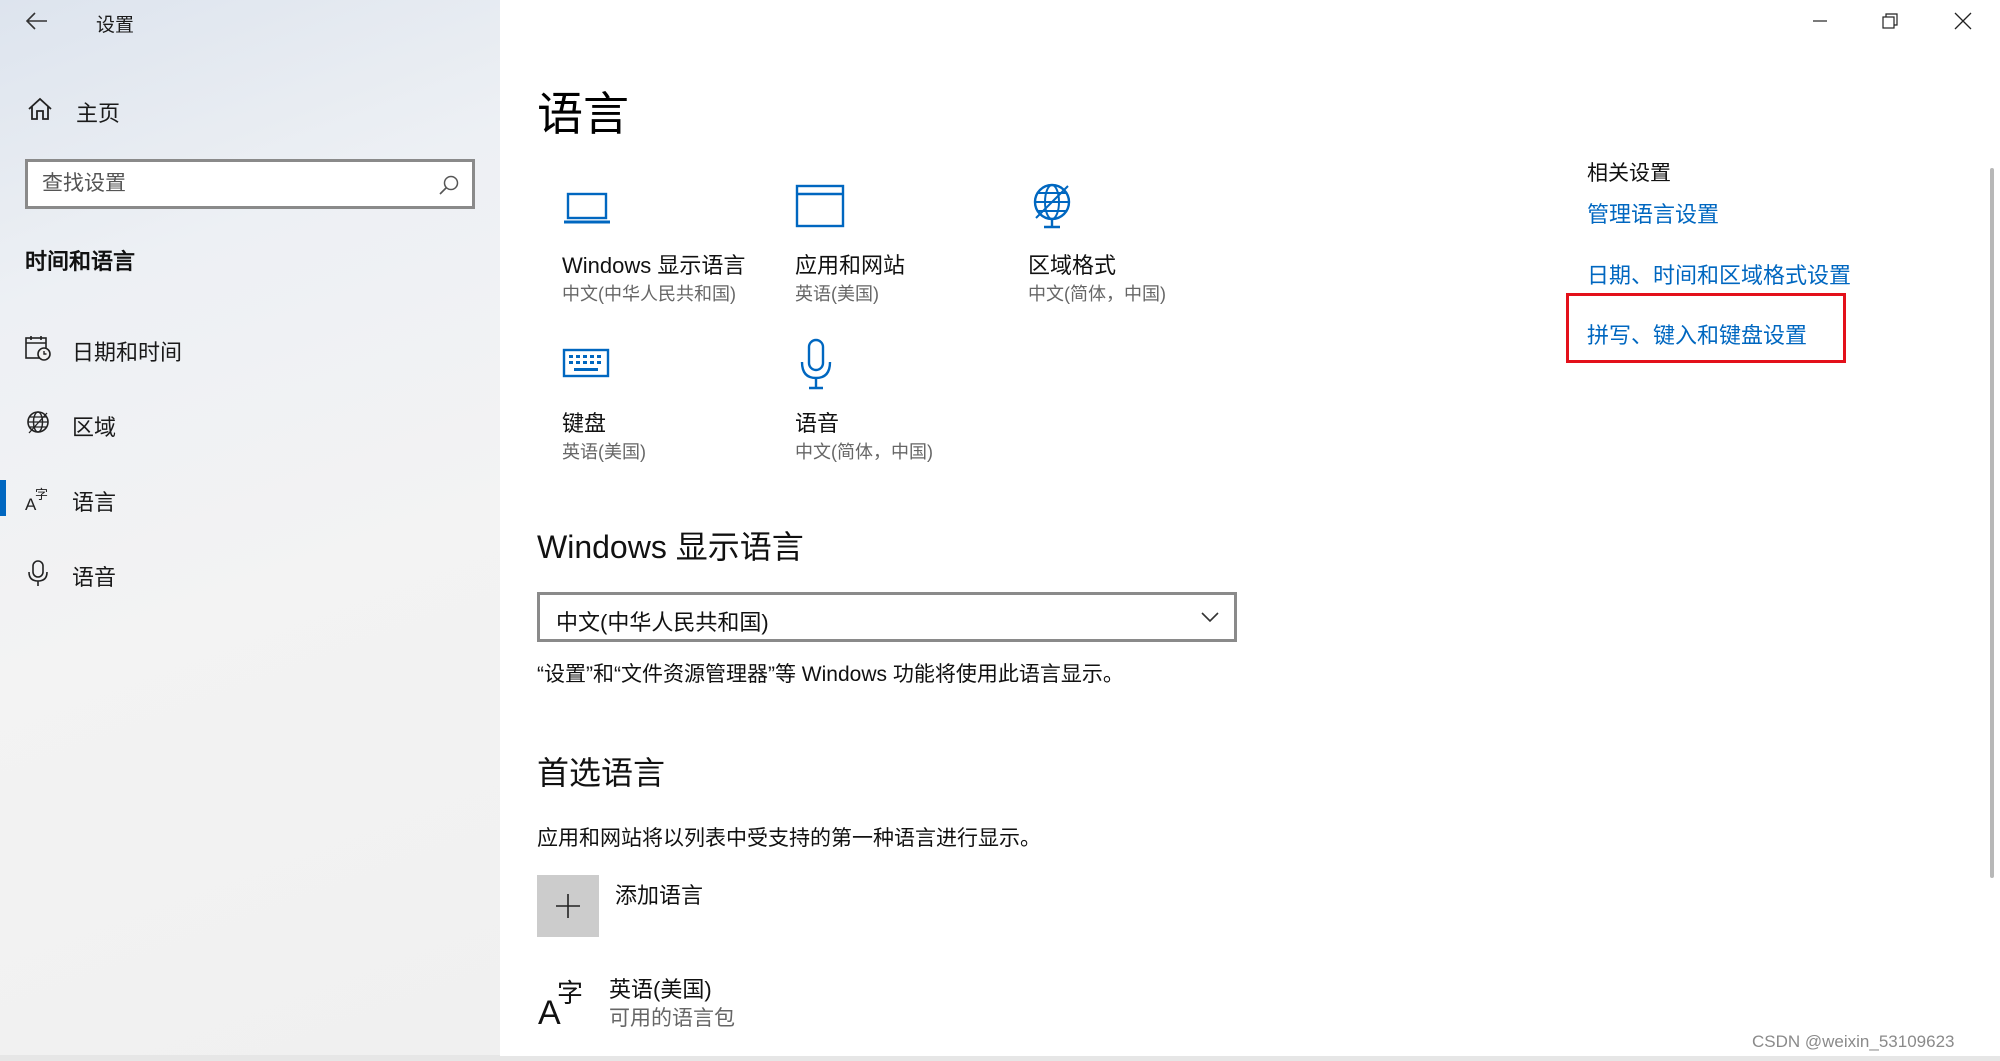 This screenshot has width=2000, height=1061. I want to click on link-date-time-region-settings: 日期、时间和区域格式设置, so click(1719, 274).